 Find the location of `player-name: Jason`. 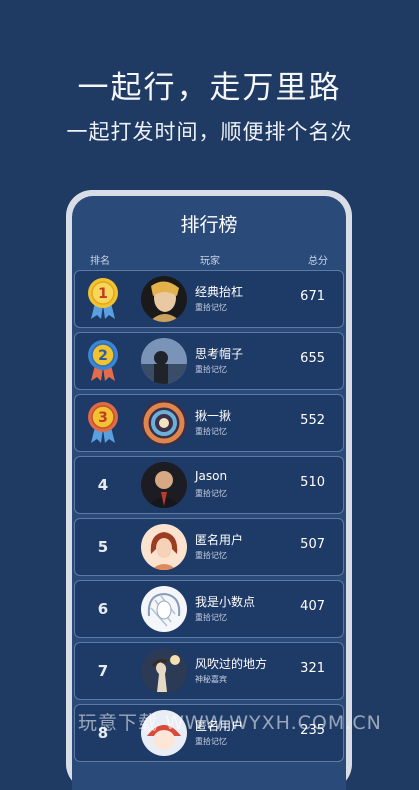

player-name: Jason is located at coordinates (211, 476).